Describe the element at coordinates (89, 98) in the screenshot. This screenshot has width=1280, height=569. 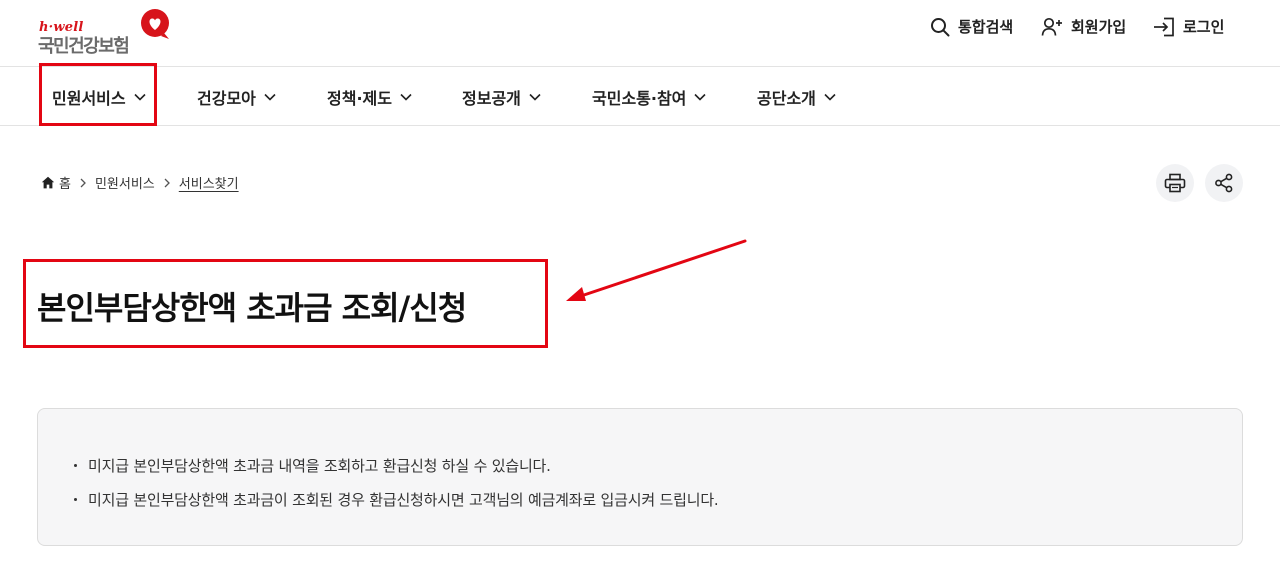
I see `nav-item-label: 민원서비스` at that location.